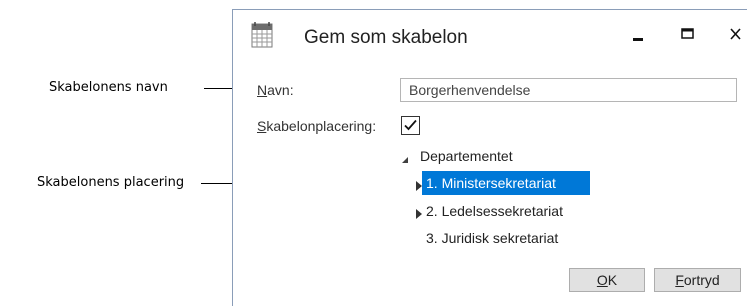  I want to click on close-icon, so click(735, 40).